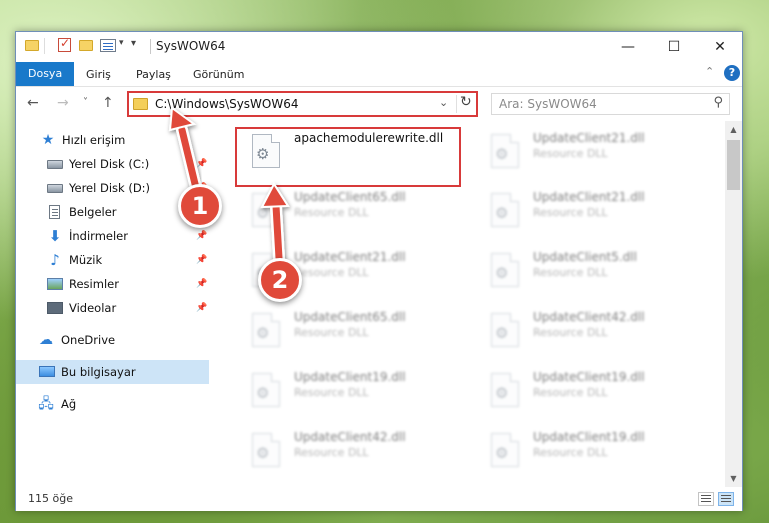 The image size is (769, 523). Describe the element at coordinates (733, 129) in the screenshot. I see `scroll-up-arrow-icon: ▲` at that location.